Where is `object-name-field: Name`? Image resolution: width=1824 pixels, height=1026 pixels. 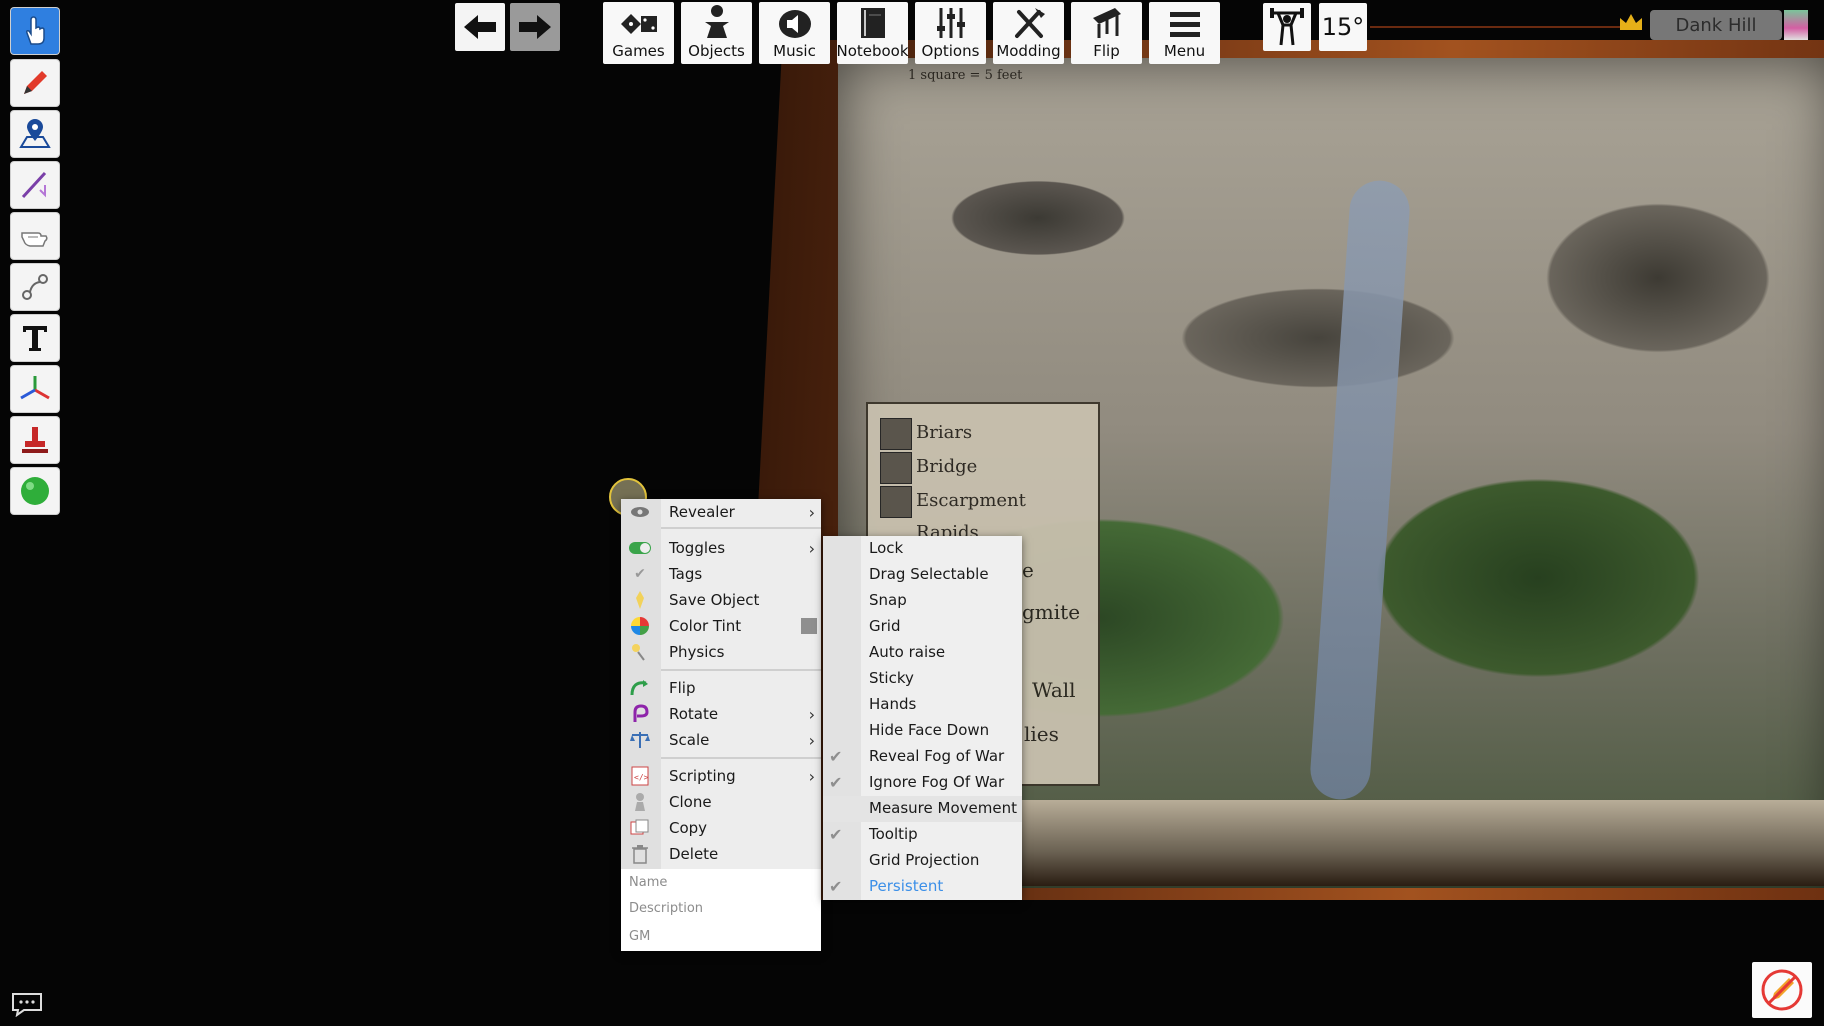
object-name-field: Name is located at coordinates (648, 882).